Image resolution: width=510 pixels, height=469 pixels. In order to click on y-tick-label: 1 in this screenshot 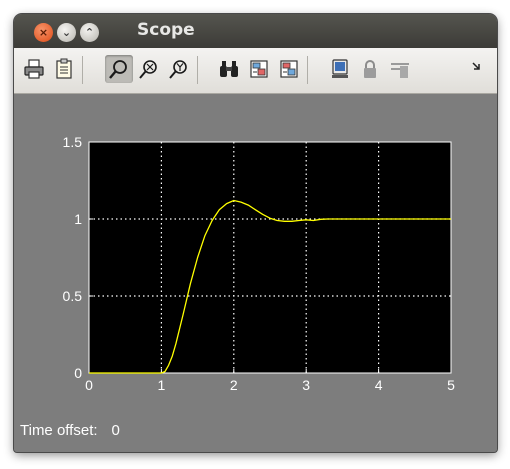, I will do `click(78, 219)`.